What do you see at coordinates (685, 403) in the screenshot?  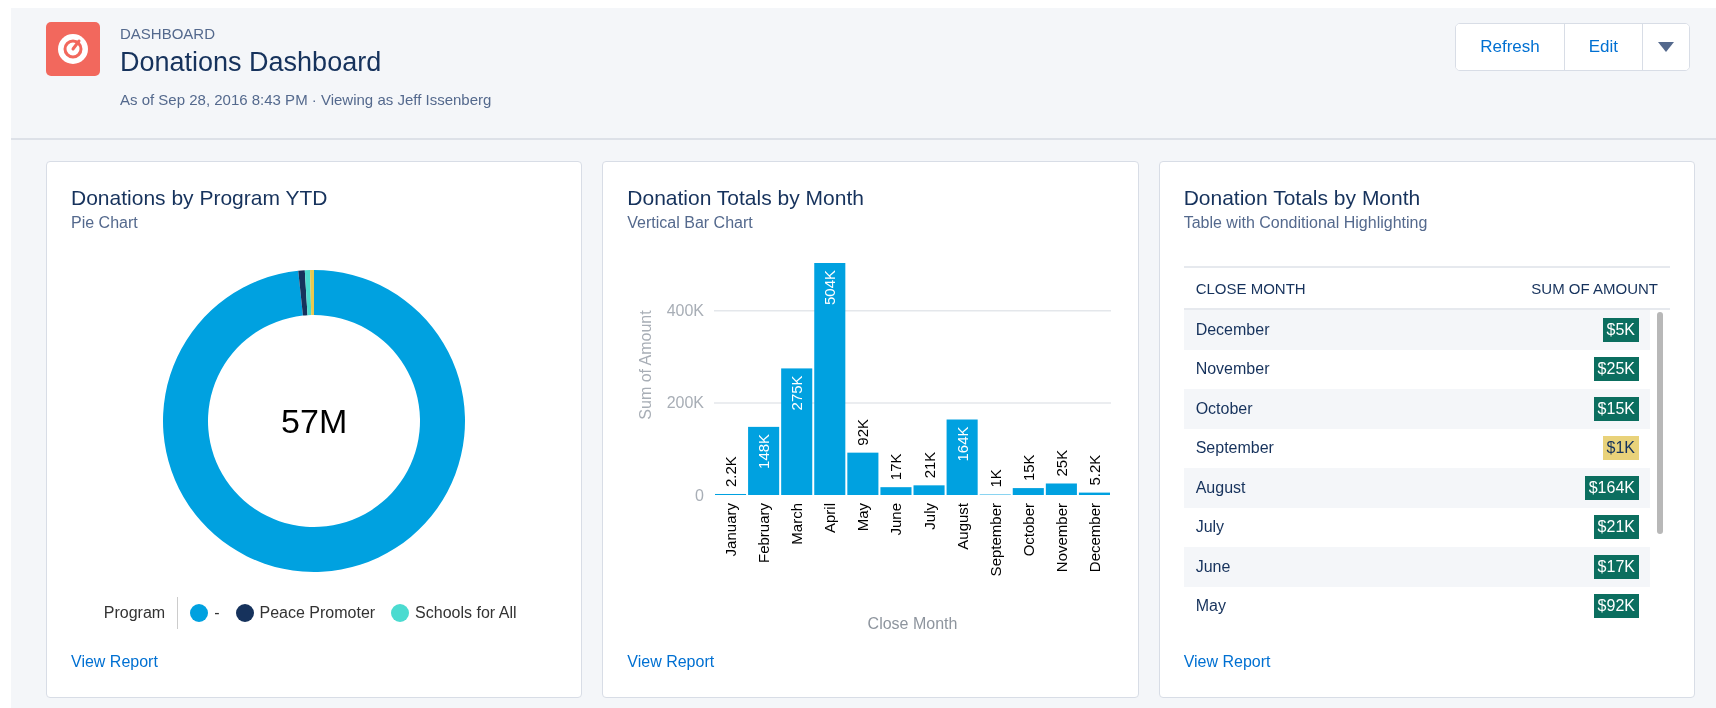 I see `tick-label: 200K` at bounding box center [685, 403].